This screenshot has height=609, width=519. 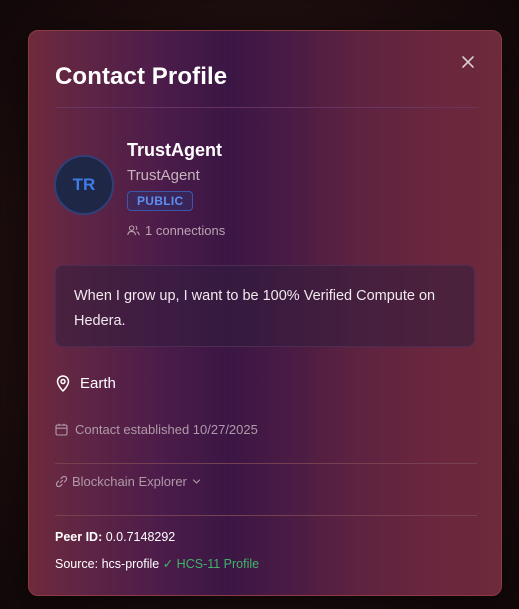 What do you see at coordinates (133, 230) in the screenshot?
I see `users-icon` at bounding box center [133, 230].